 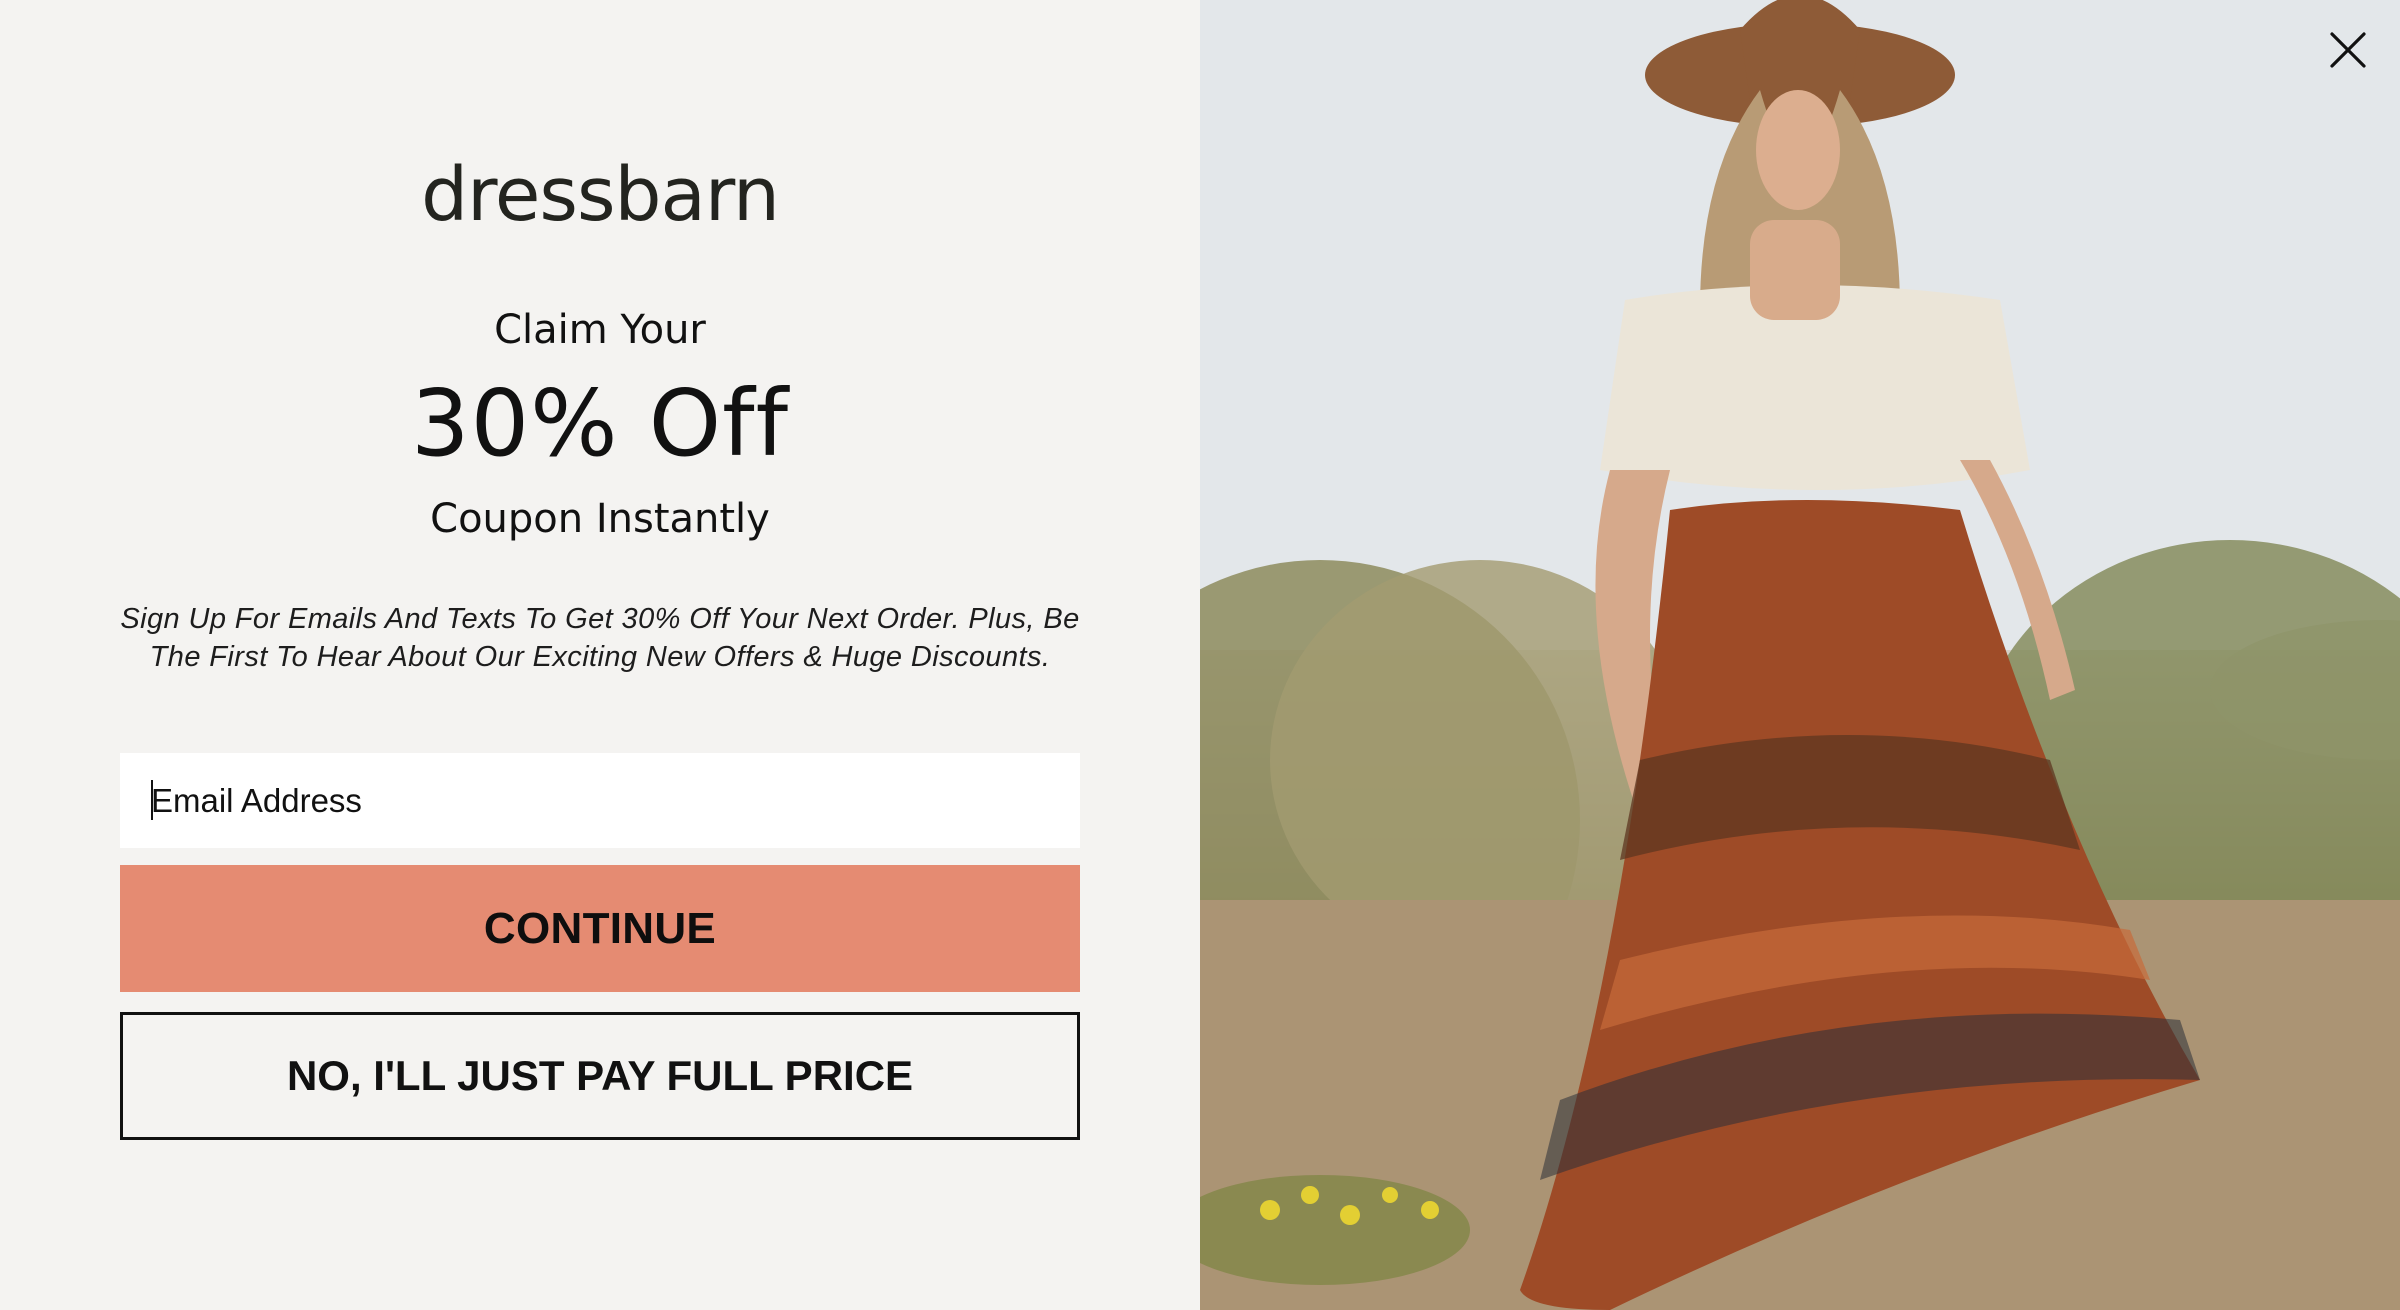 I want to click on continue-button: CONTINUE, so click(x=600, y=928).